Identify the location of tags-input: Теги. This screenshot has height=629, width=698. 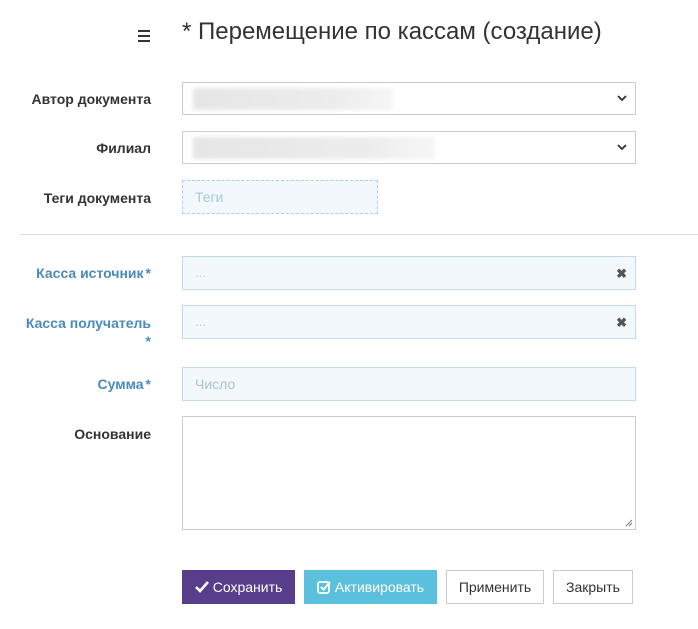
(280, 197).